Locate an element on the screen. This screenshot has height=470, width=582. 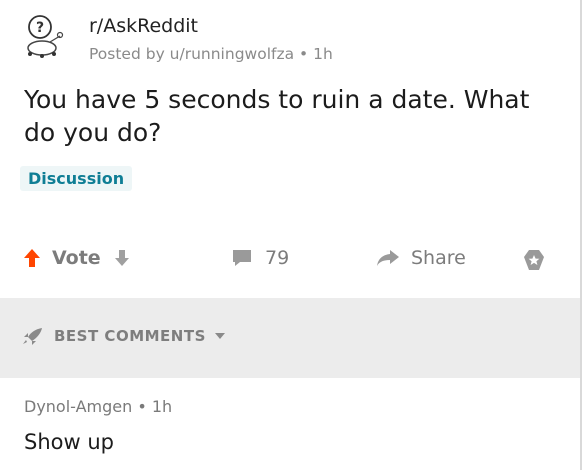
award-button is located at coordinates (534, 260).